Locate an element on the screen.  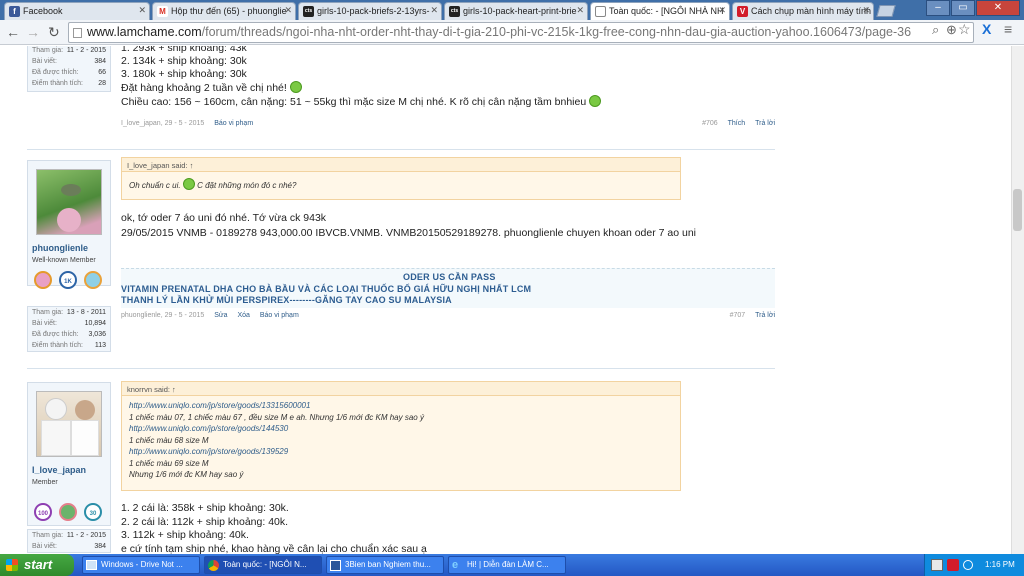
clock: 1:16 PM is located at coordinates (1000, 565).